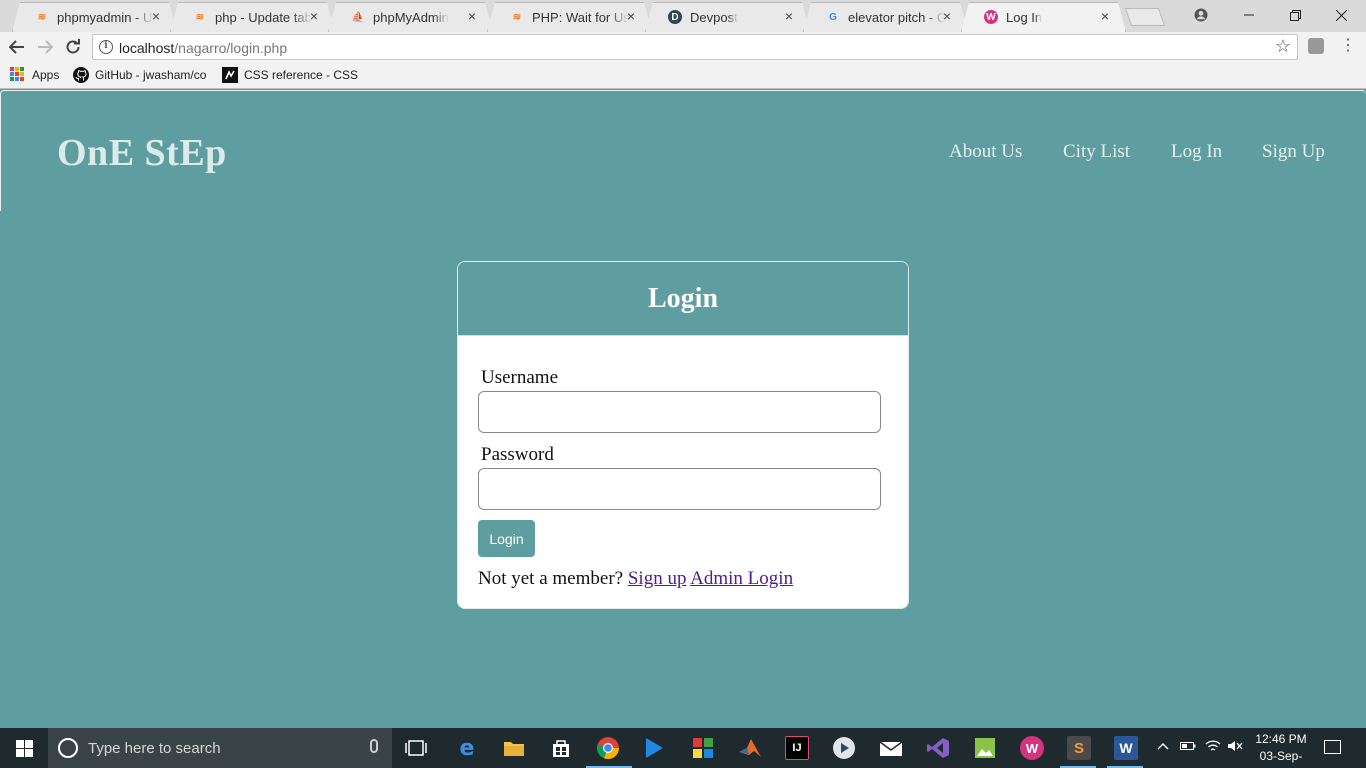  What do you see at coordinates (1079, 748) in the screenshot?
I see `sublime-text-icon: S` at bounding box center [1079, 748].